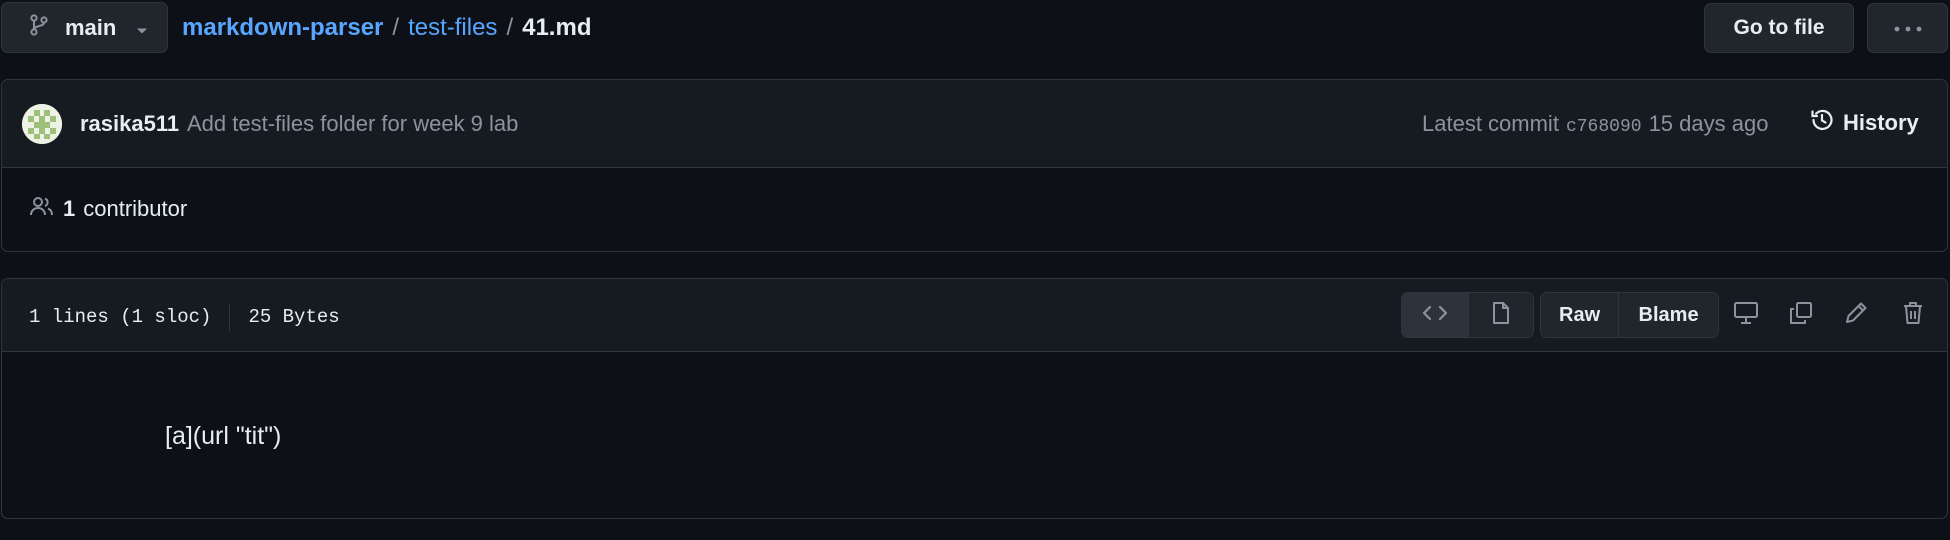 The height and width of the screenshot is (540, 1950). Describe the element at coordinates (294, 317) in the screenshot. I see `file-size: 25 Bytes` at that location.